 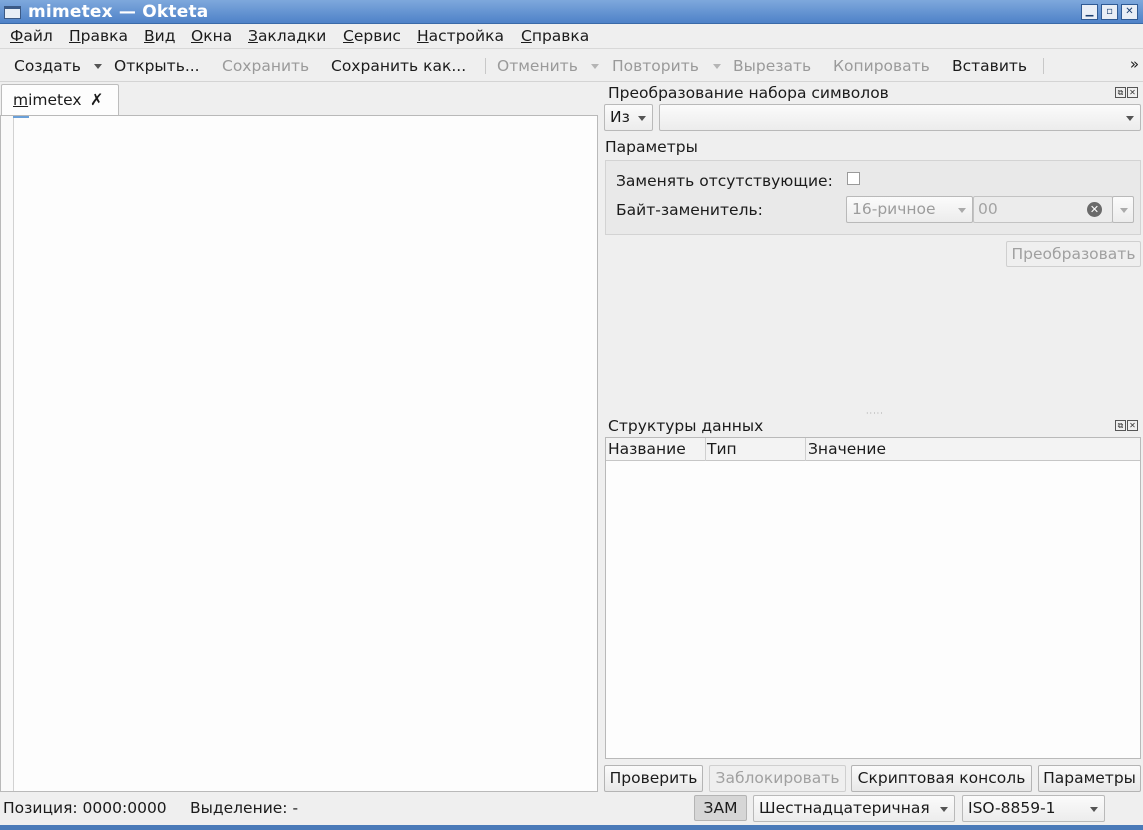 What do you see at coordinates (7, 453) in the screenshot?
I see `offset-gutter` at bounding box center [7, 453].